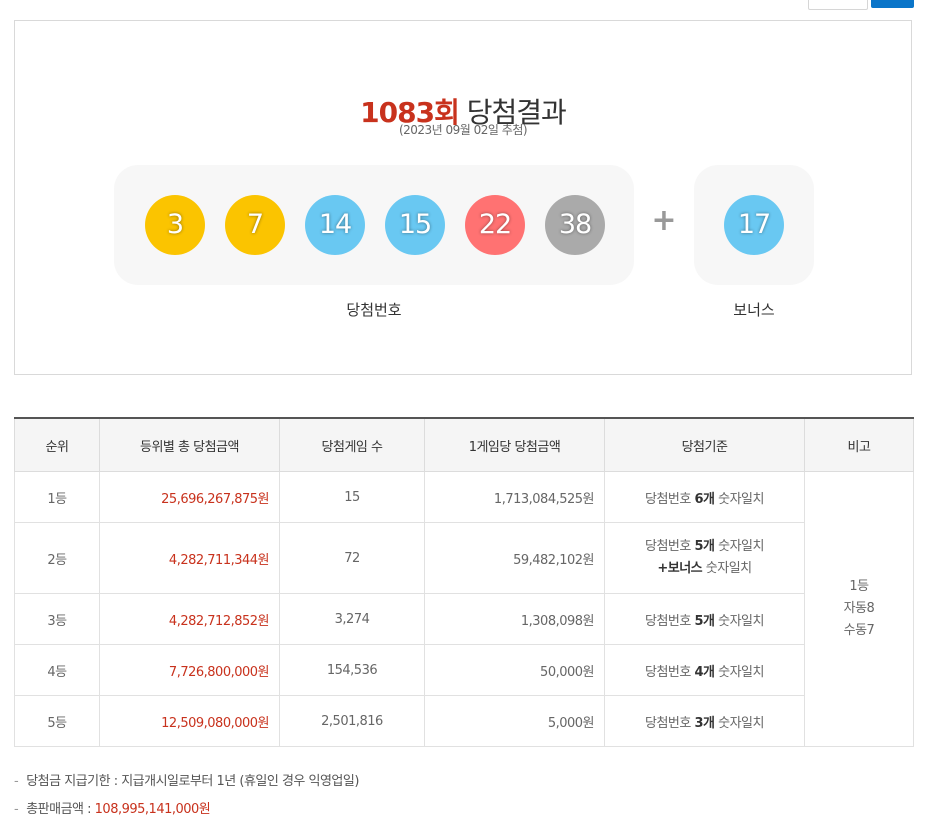 This screenshot has width=927, height=832. What do you see at coordinates (495, 225) in the screenshot?
I see `winning-ball-5: 22` at bounding box center [495, 225].